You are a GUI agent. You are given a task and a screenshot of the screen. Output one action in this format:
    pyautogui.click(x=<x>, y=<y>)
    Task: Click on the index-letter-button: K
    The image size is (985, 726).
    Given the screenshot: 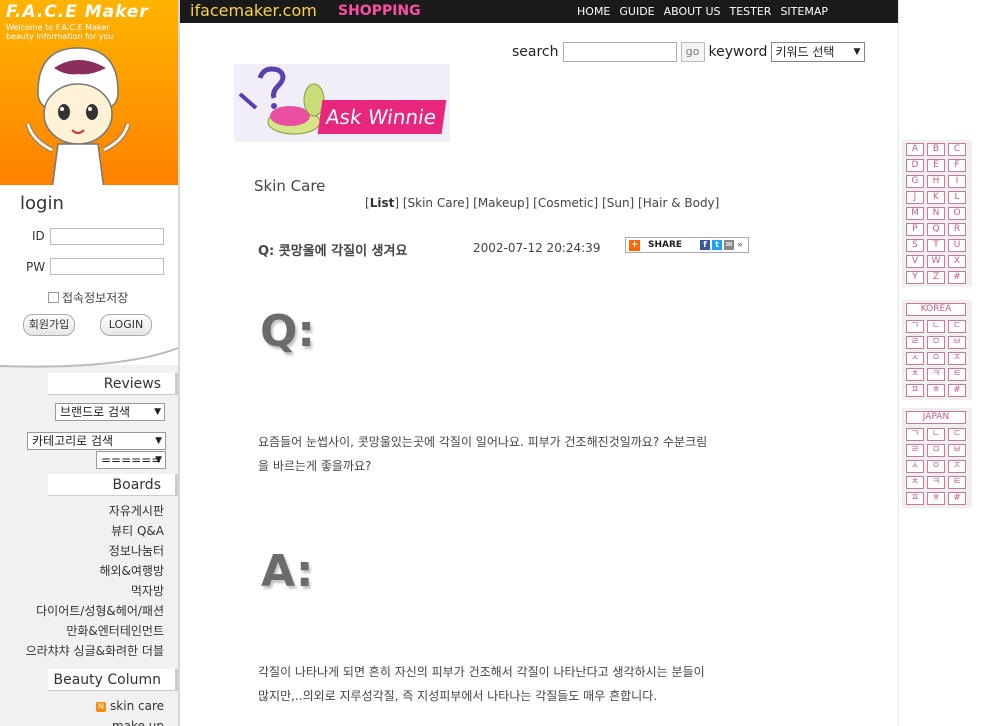 What is the action you would take?
    pyautogui.click(x=936, y=197)
    